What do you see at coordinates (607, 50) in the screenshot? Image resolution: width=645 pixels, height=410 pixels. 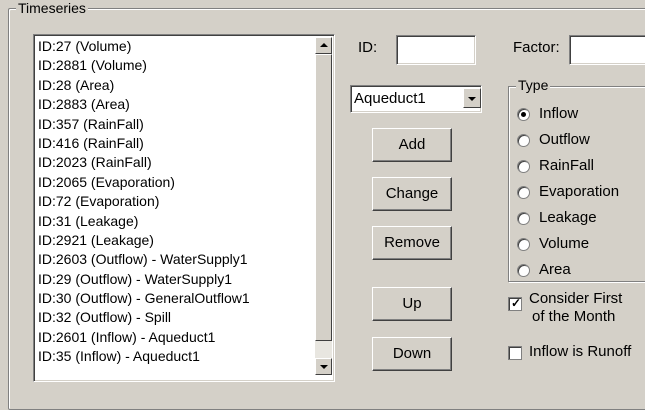 I see `factor-input` at bounding box center [607, 50].